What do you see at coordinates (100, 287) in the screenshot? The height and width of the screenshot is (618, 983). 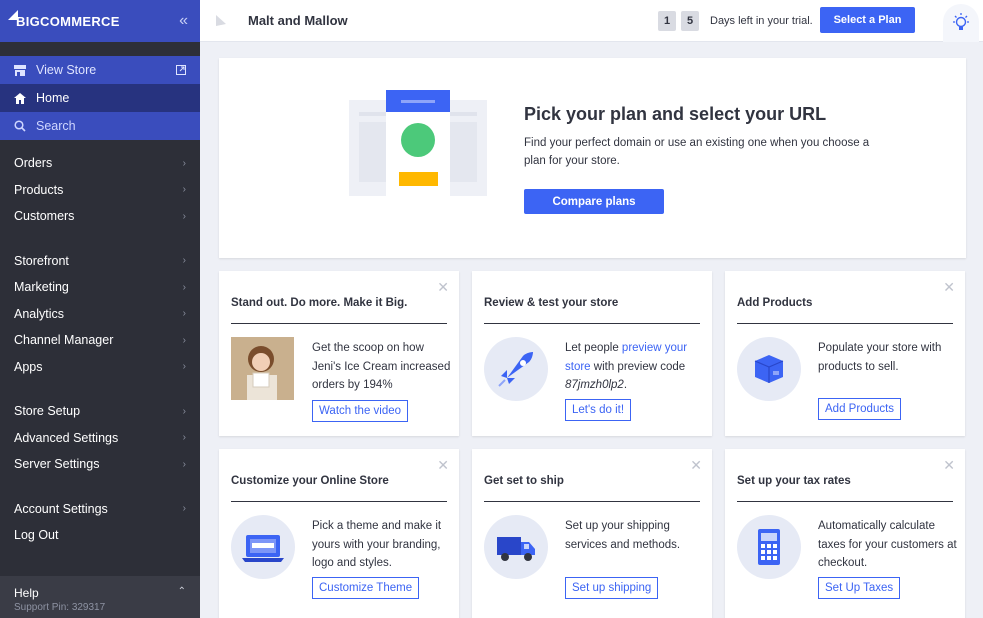 I see `sidebar-item-marketing: Marketing ›` at bounding box center [100, 287].